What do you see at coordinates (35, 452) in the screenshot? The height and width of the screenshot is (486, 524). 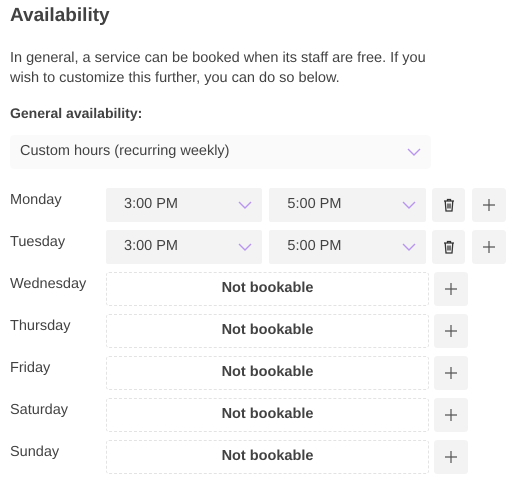 I see `day-label: Sunday` at bounding box center [35, 452].